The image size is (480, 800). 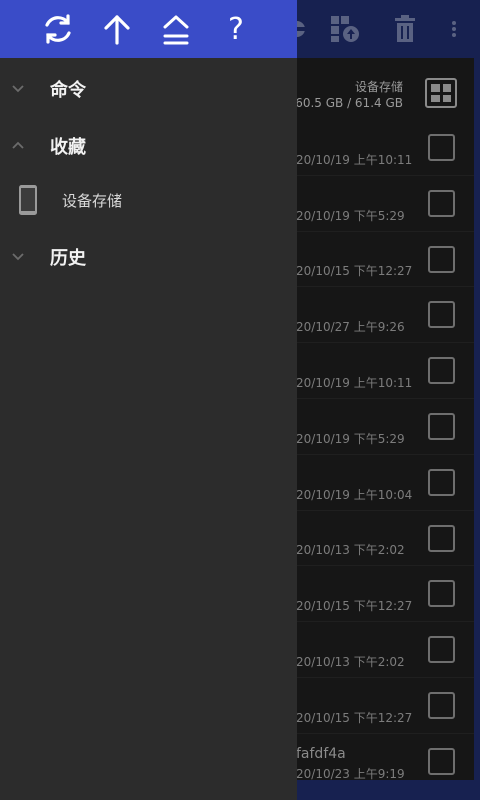 I want to click on grid-view-icon, so click(x=441, y=93).